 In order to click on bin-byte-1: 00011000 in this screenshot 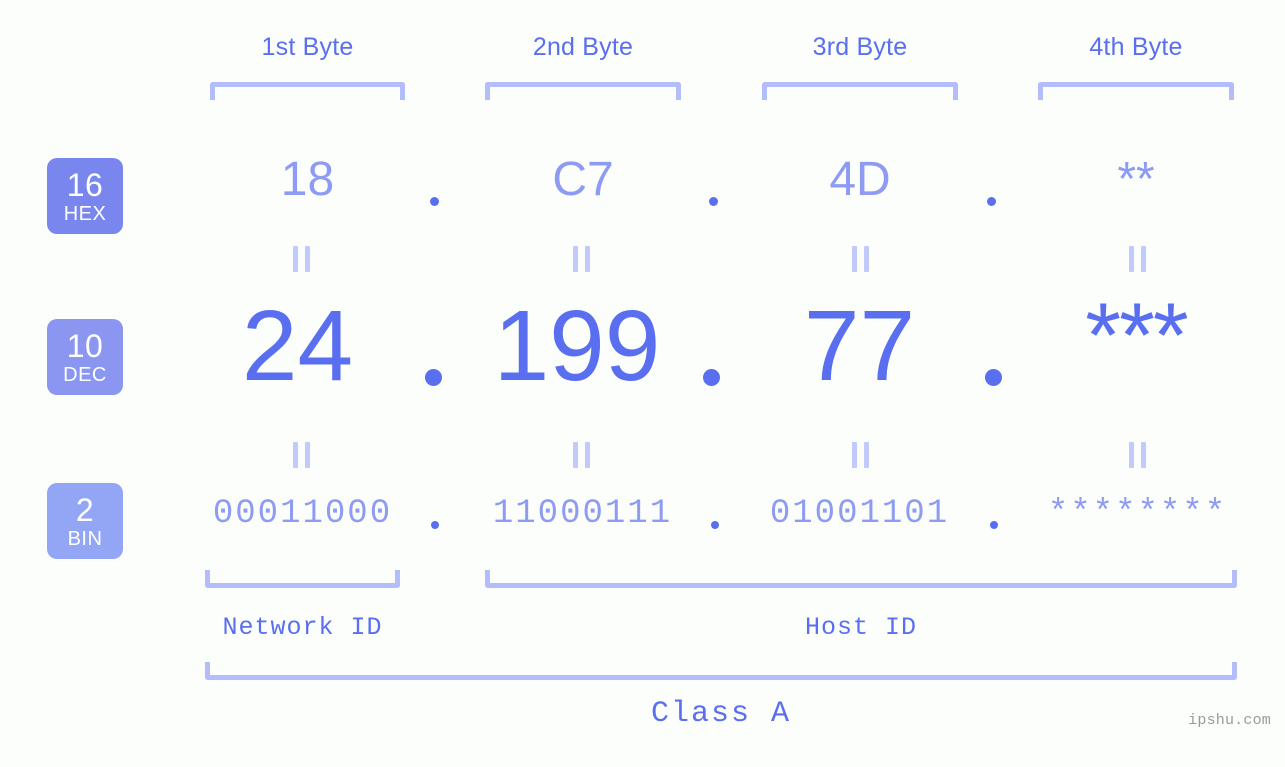, I will do `click(302, 514)`.